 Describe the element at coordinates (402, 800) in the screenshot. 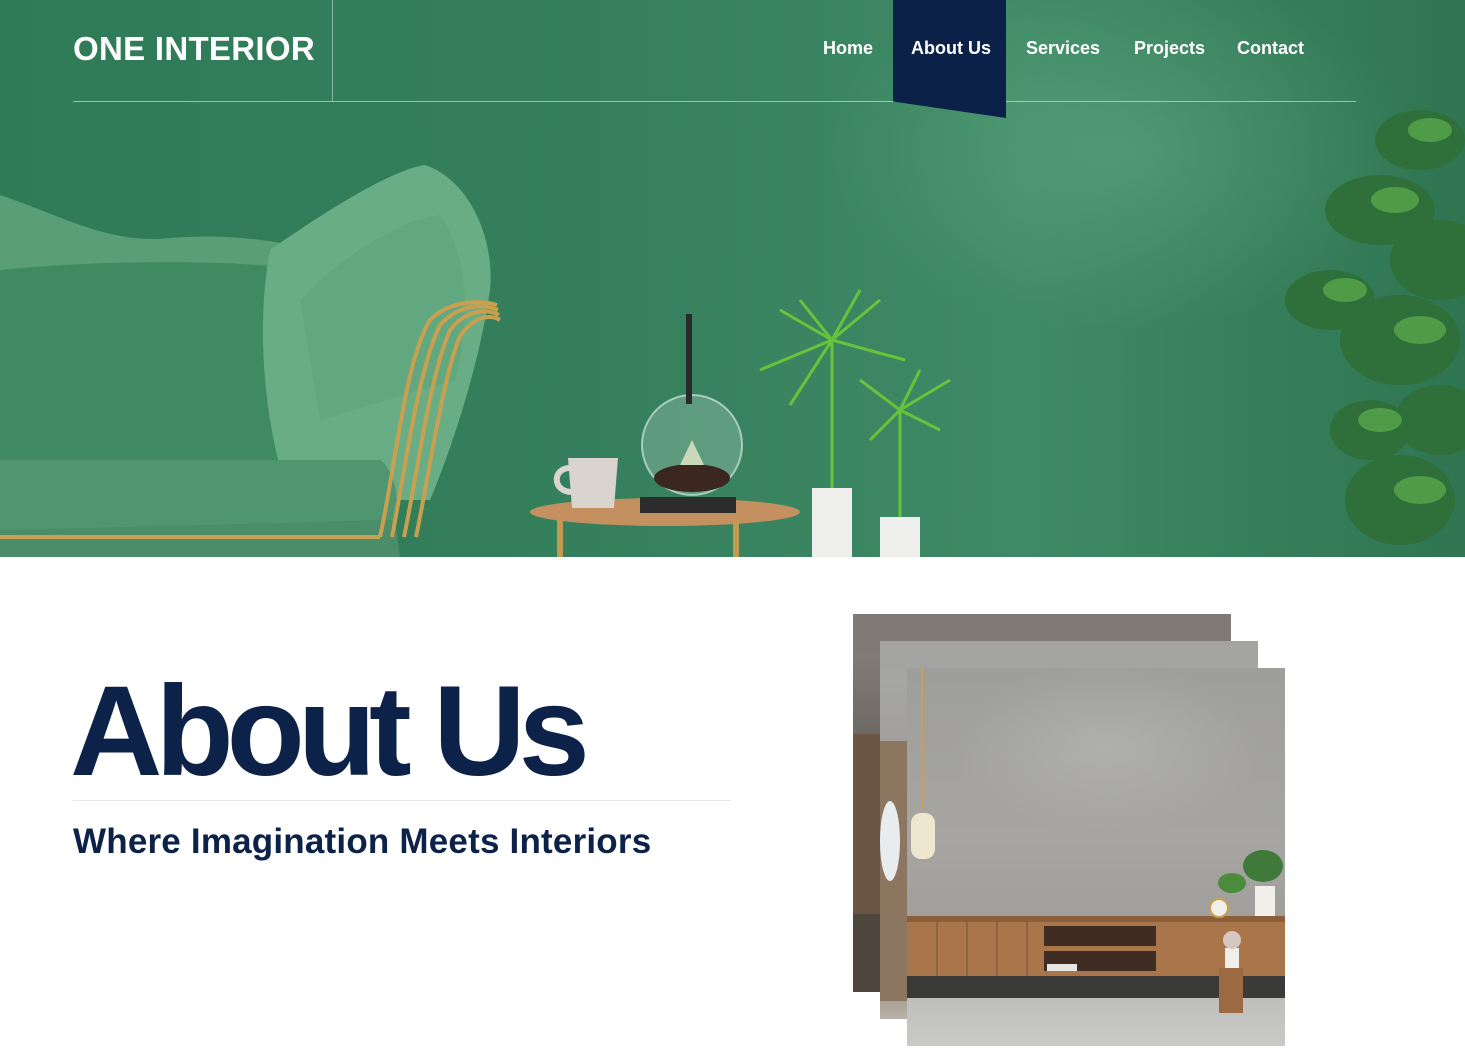

I see `title-divider` at that location.